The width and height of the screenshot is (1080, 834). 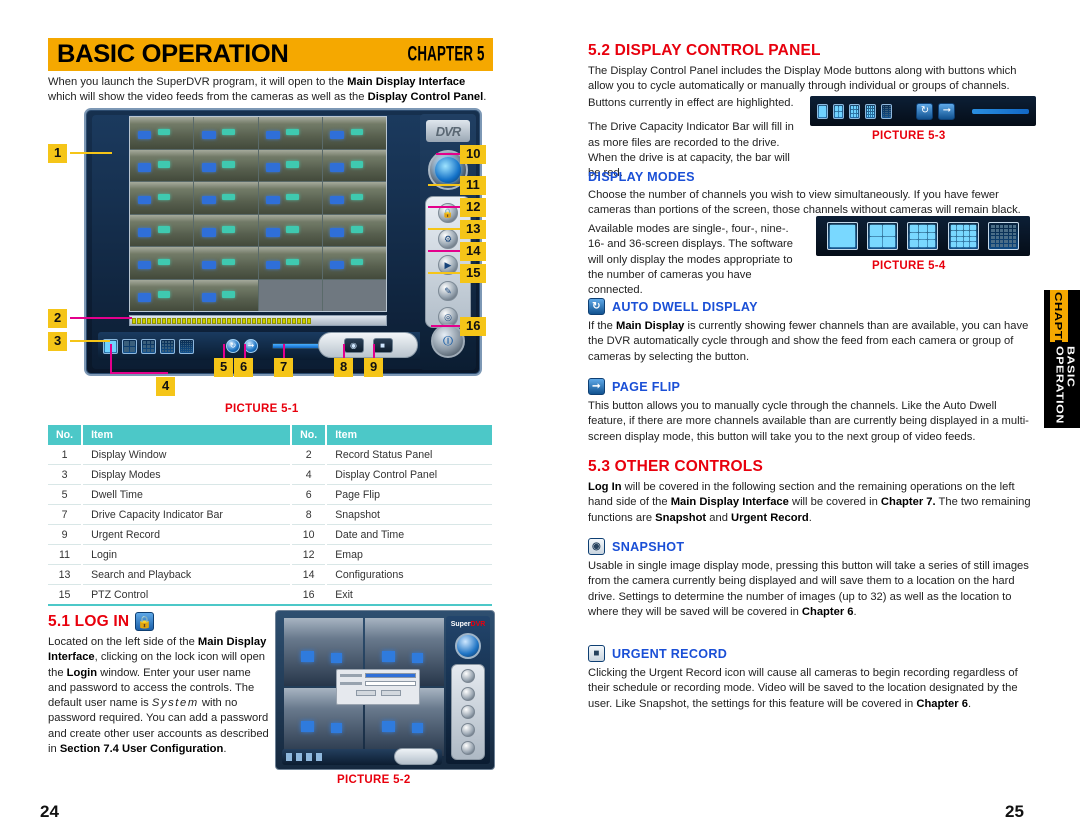 What do you see at coordinates (58, 342) in the screenshot?
I see `callout-3: 3` at bounding box center [58, 342].